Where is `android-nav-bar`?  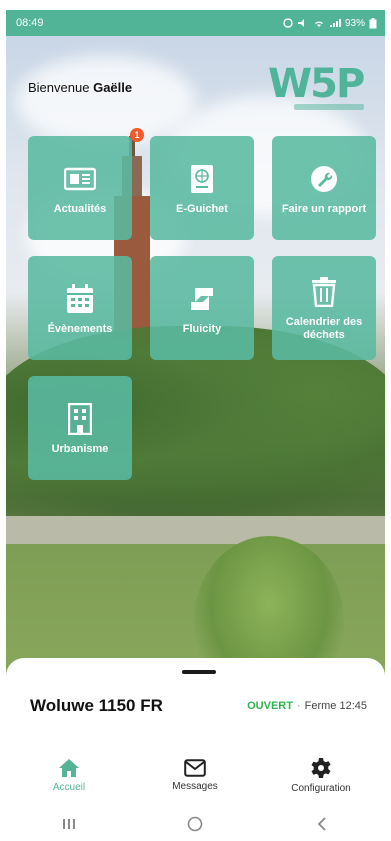 android-nav-bar is located at coordinates (195, 823).